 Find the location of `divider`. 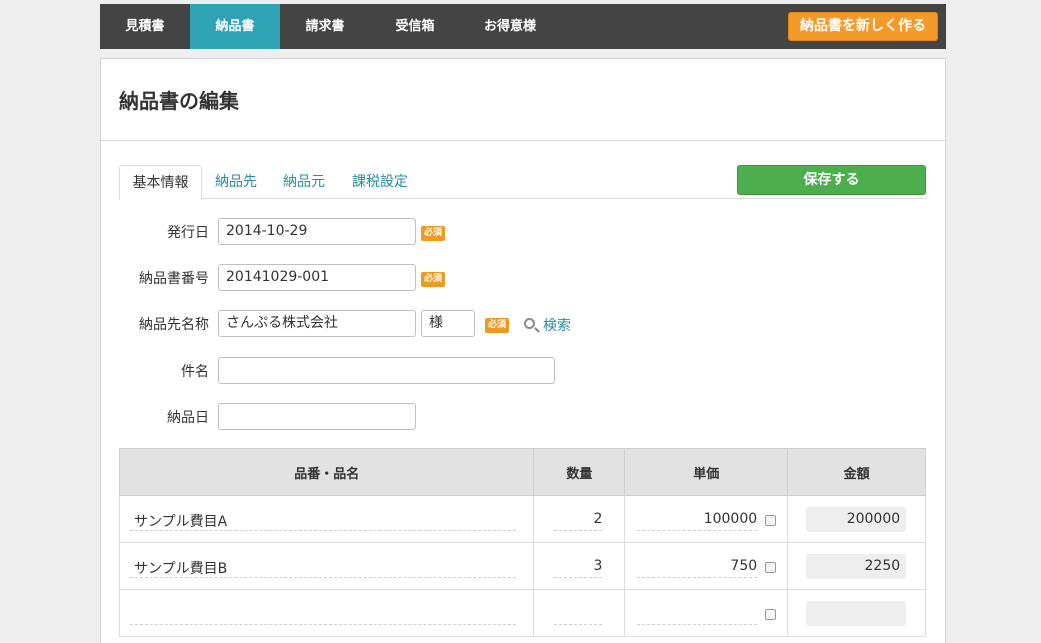

divider is located at coordinates (523, 140).